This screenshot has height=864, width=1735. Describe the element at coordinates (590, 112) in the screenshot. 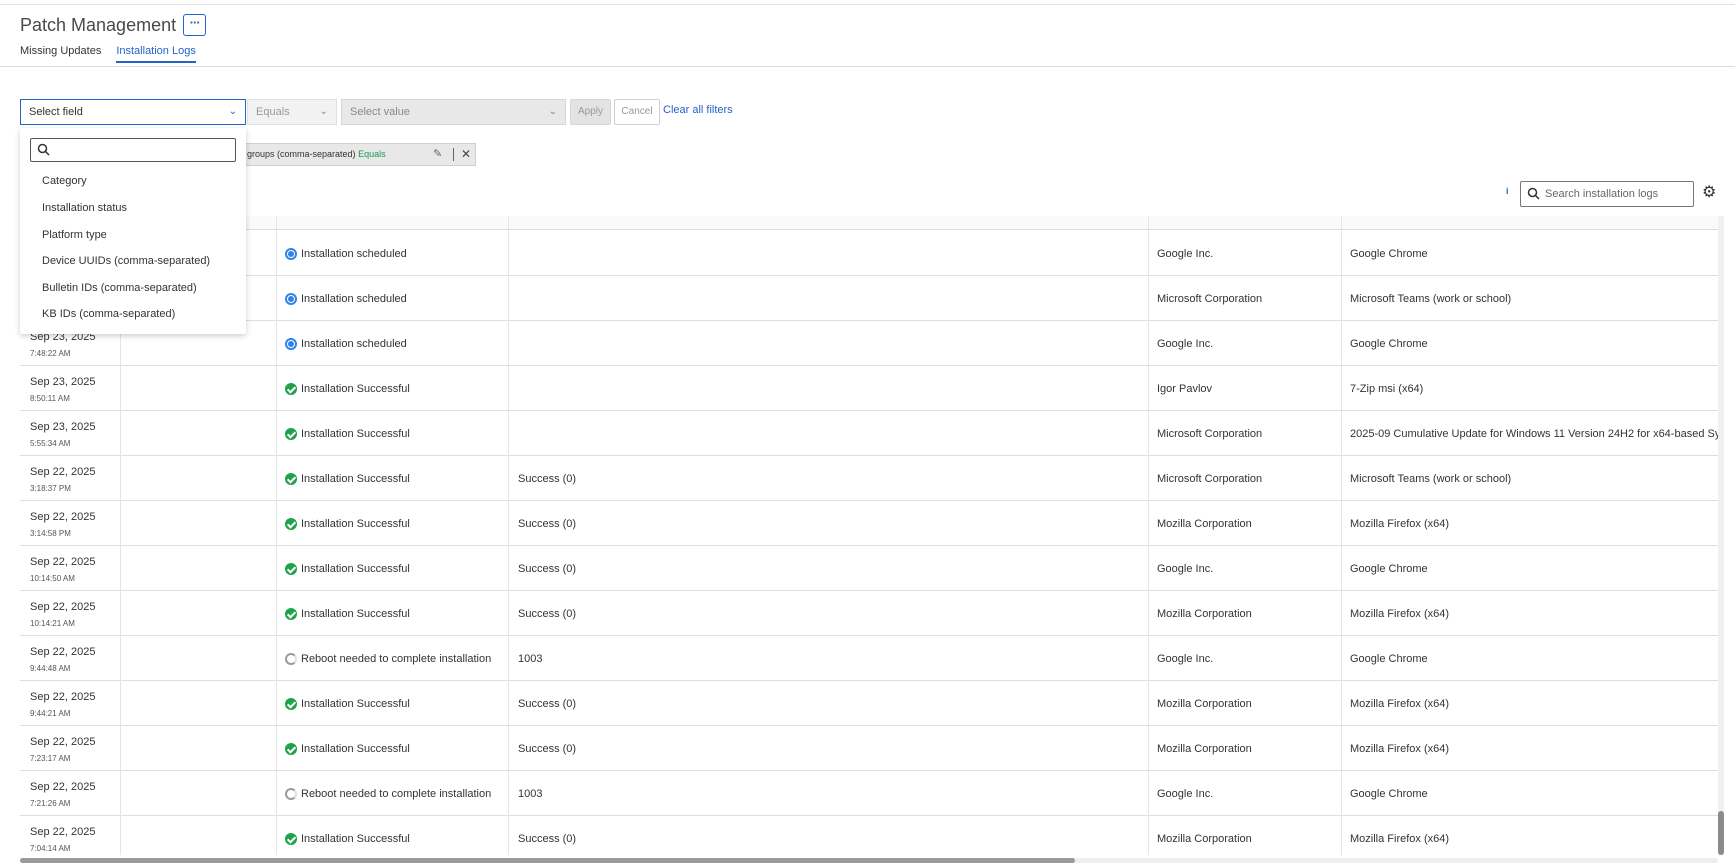

I see `apply-button: Apply` at that location.